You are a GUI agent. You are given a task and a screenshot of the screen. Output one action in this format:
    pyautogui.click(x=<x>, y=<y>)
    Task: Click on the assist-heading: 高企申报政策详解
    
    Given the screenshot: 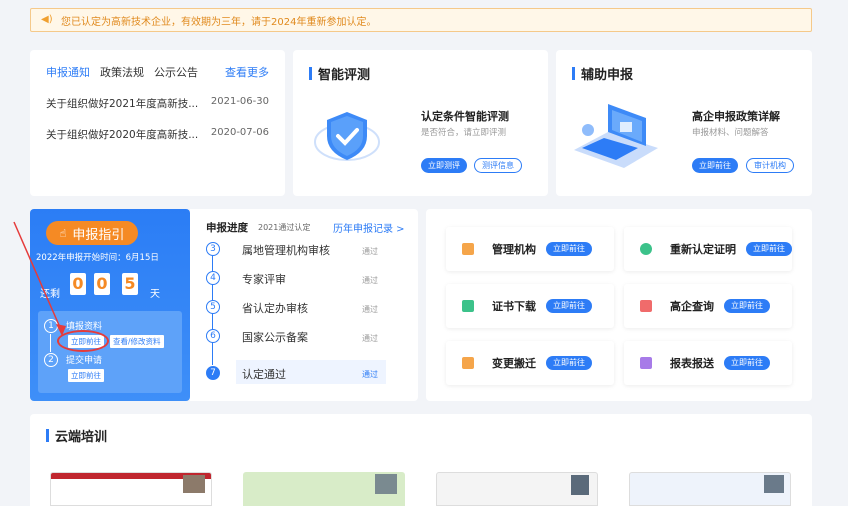 What is the action you would take?
    pyautogui.click(x=736, y=116)
    